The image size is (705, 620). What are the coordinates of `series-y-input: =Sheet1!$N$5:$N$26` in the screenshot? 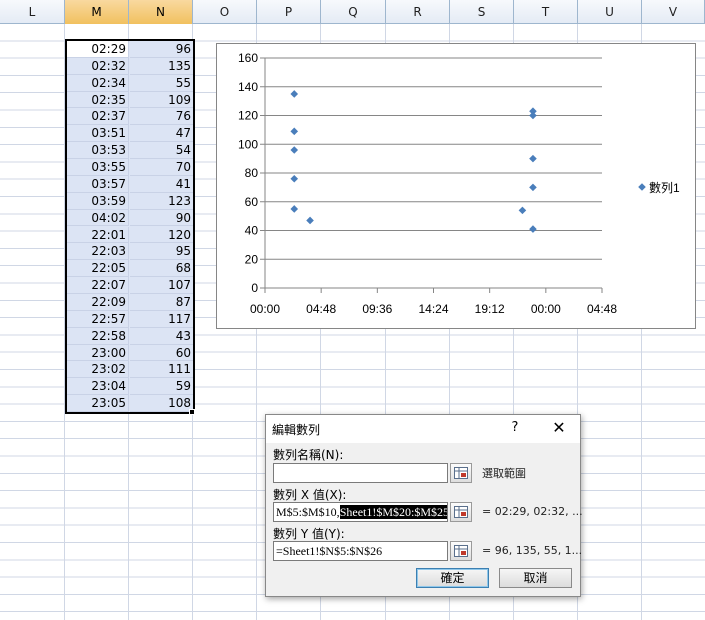 It's located at (360, 551).